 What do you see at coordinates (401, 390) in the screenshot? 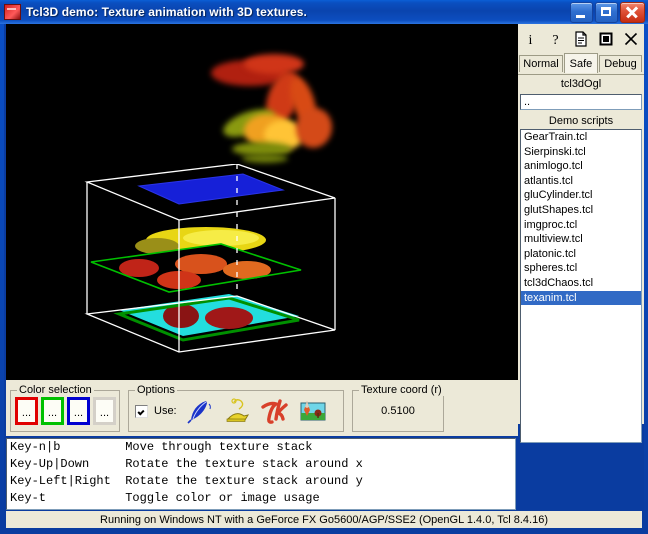
I see `texture-coord-title: Texture coord (r)` at bounding box center [401, 390].